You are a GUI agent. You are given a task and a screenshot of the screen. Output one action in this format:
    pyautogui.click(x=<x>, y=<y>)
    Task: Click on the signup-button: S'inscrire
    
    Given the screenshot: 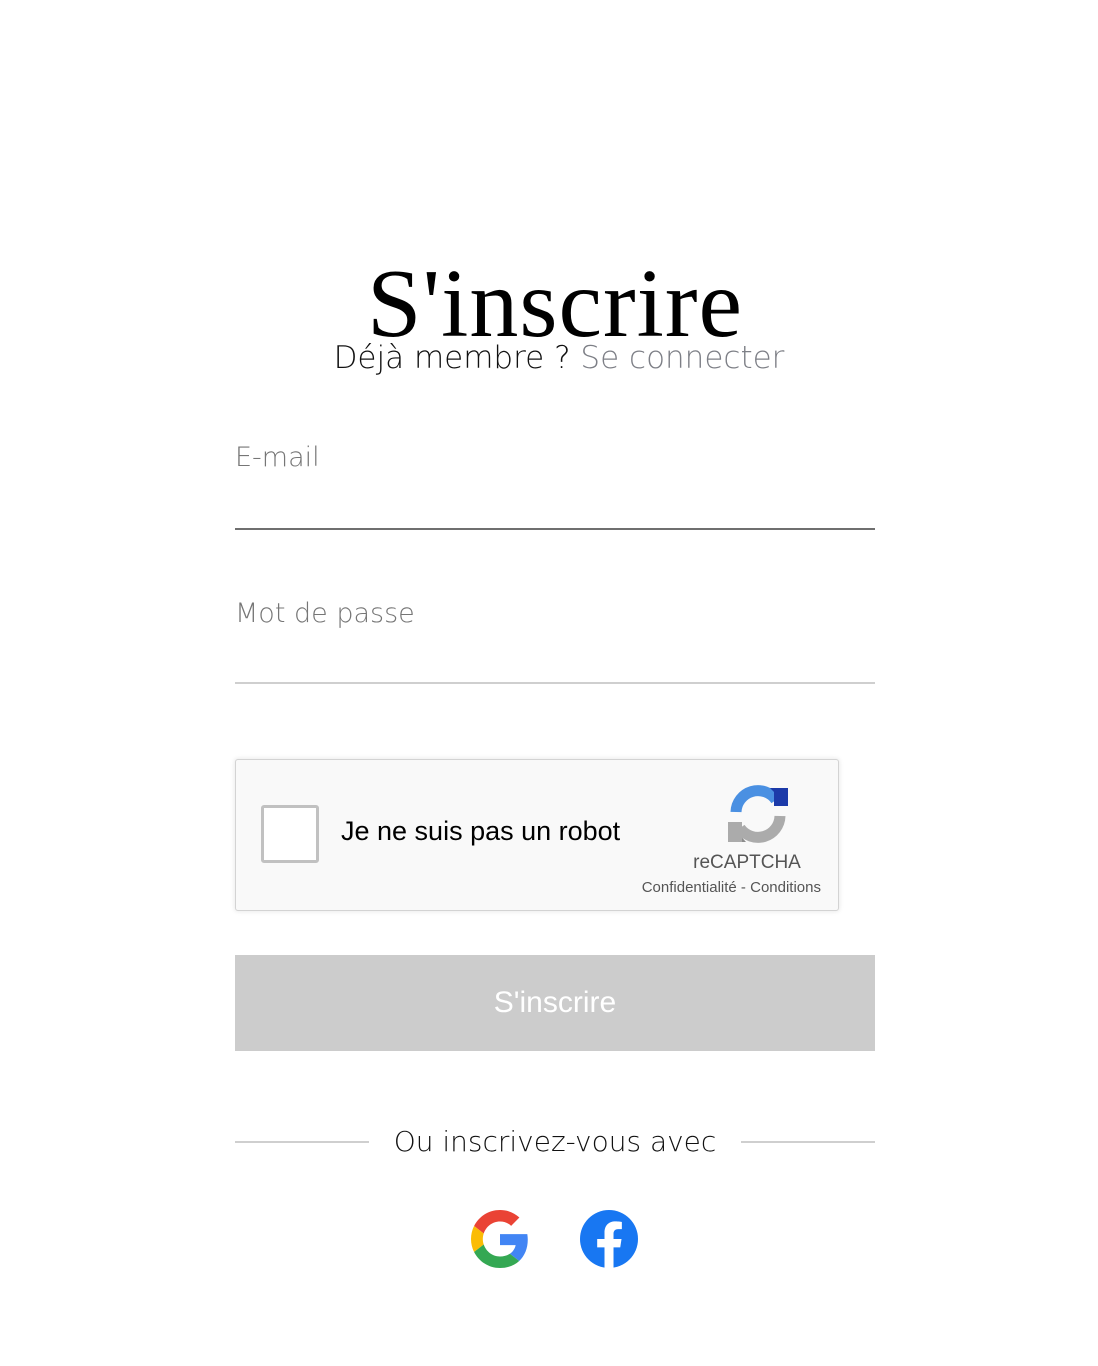 What is the action you would take?
    pyautogui.click(x=555, y=1003)
    